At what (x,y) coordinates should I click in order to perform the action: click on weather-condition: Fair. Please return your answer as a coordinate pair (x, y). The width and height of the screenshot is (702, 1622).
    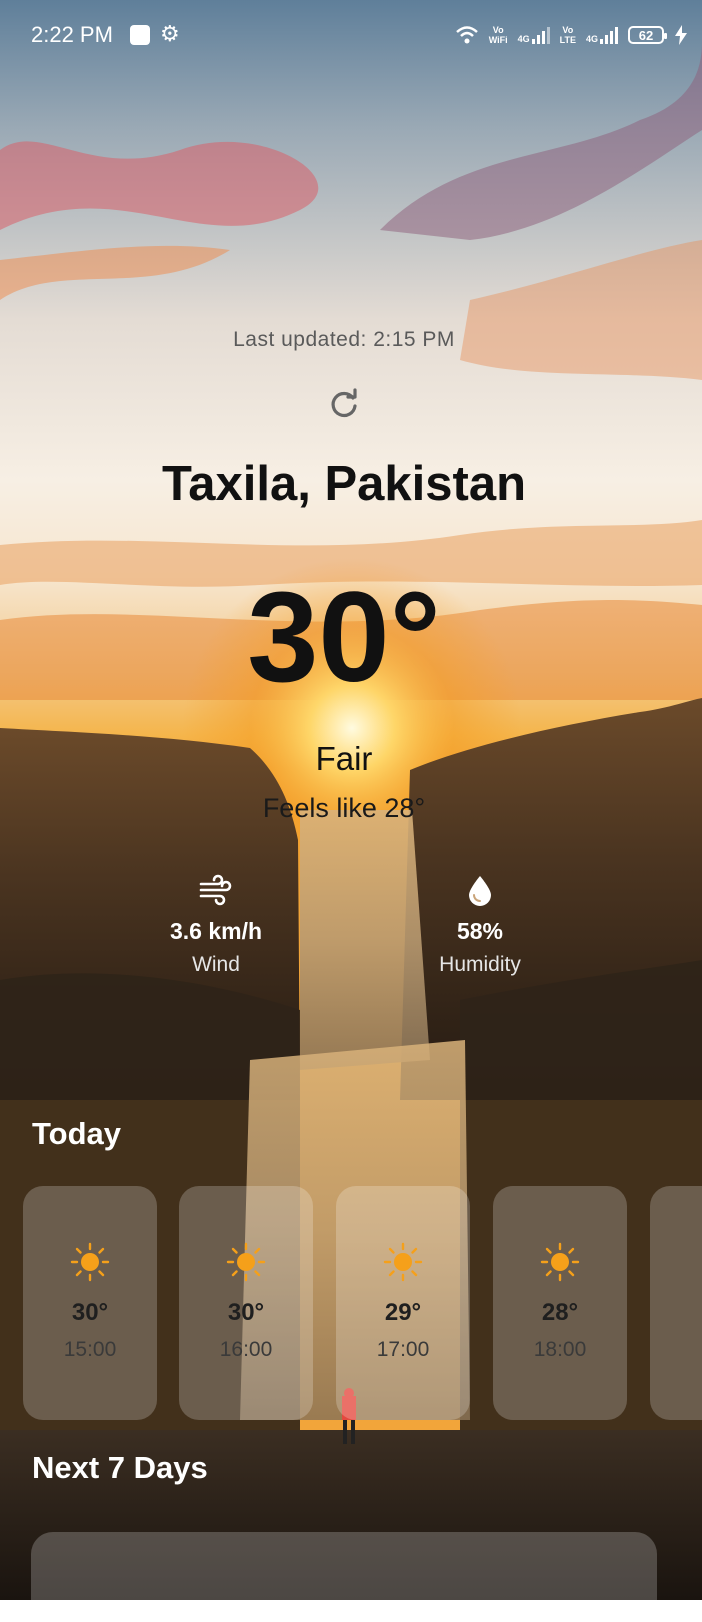
    Looking at the image, I should click on (344, 758).